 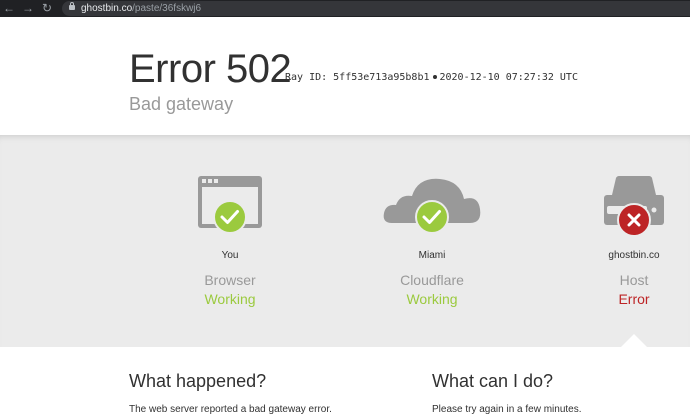 What do you see at coordinates (28, 8) in the screenshot?
I see `forward-arrow-icon: →` at bounding box center [28, 8].